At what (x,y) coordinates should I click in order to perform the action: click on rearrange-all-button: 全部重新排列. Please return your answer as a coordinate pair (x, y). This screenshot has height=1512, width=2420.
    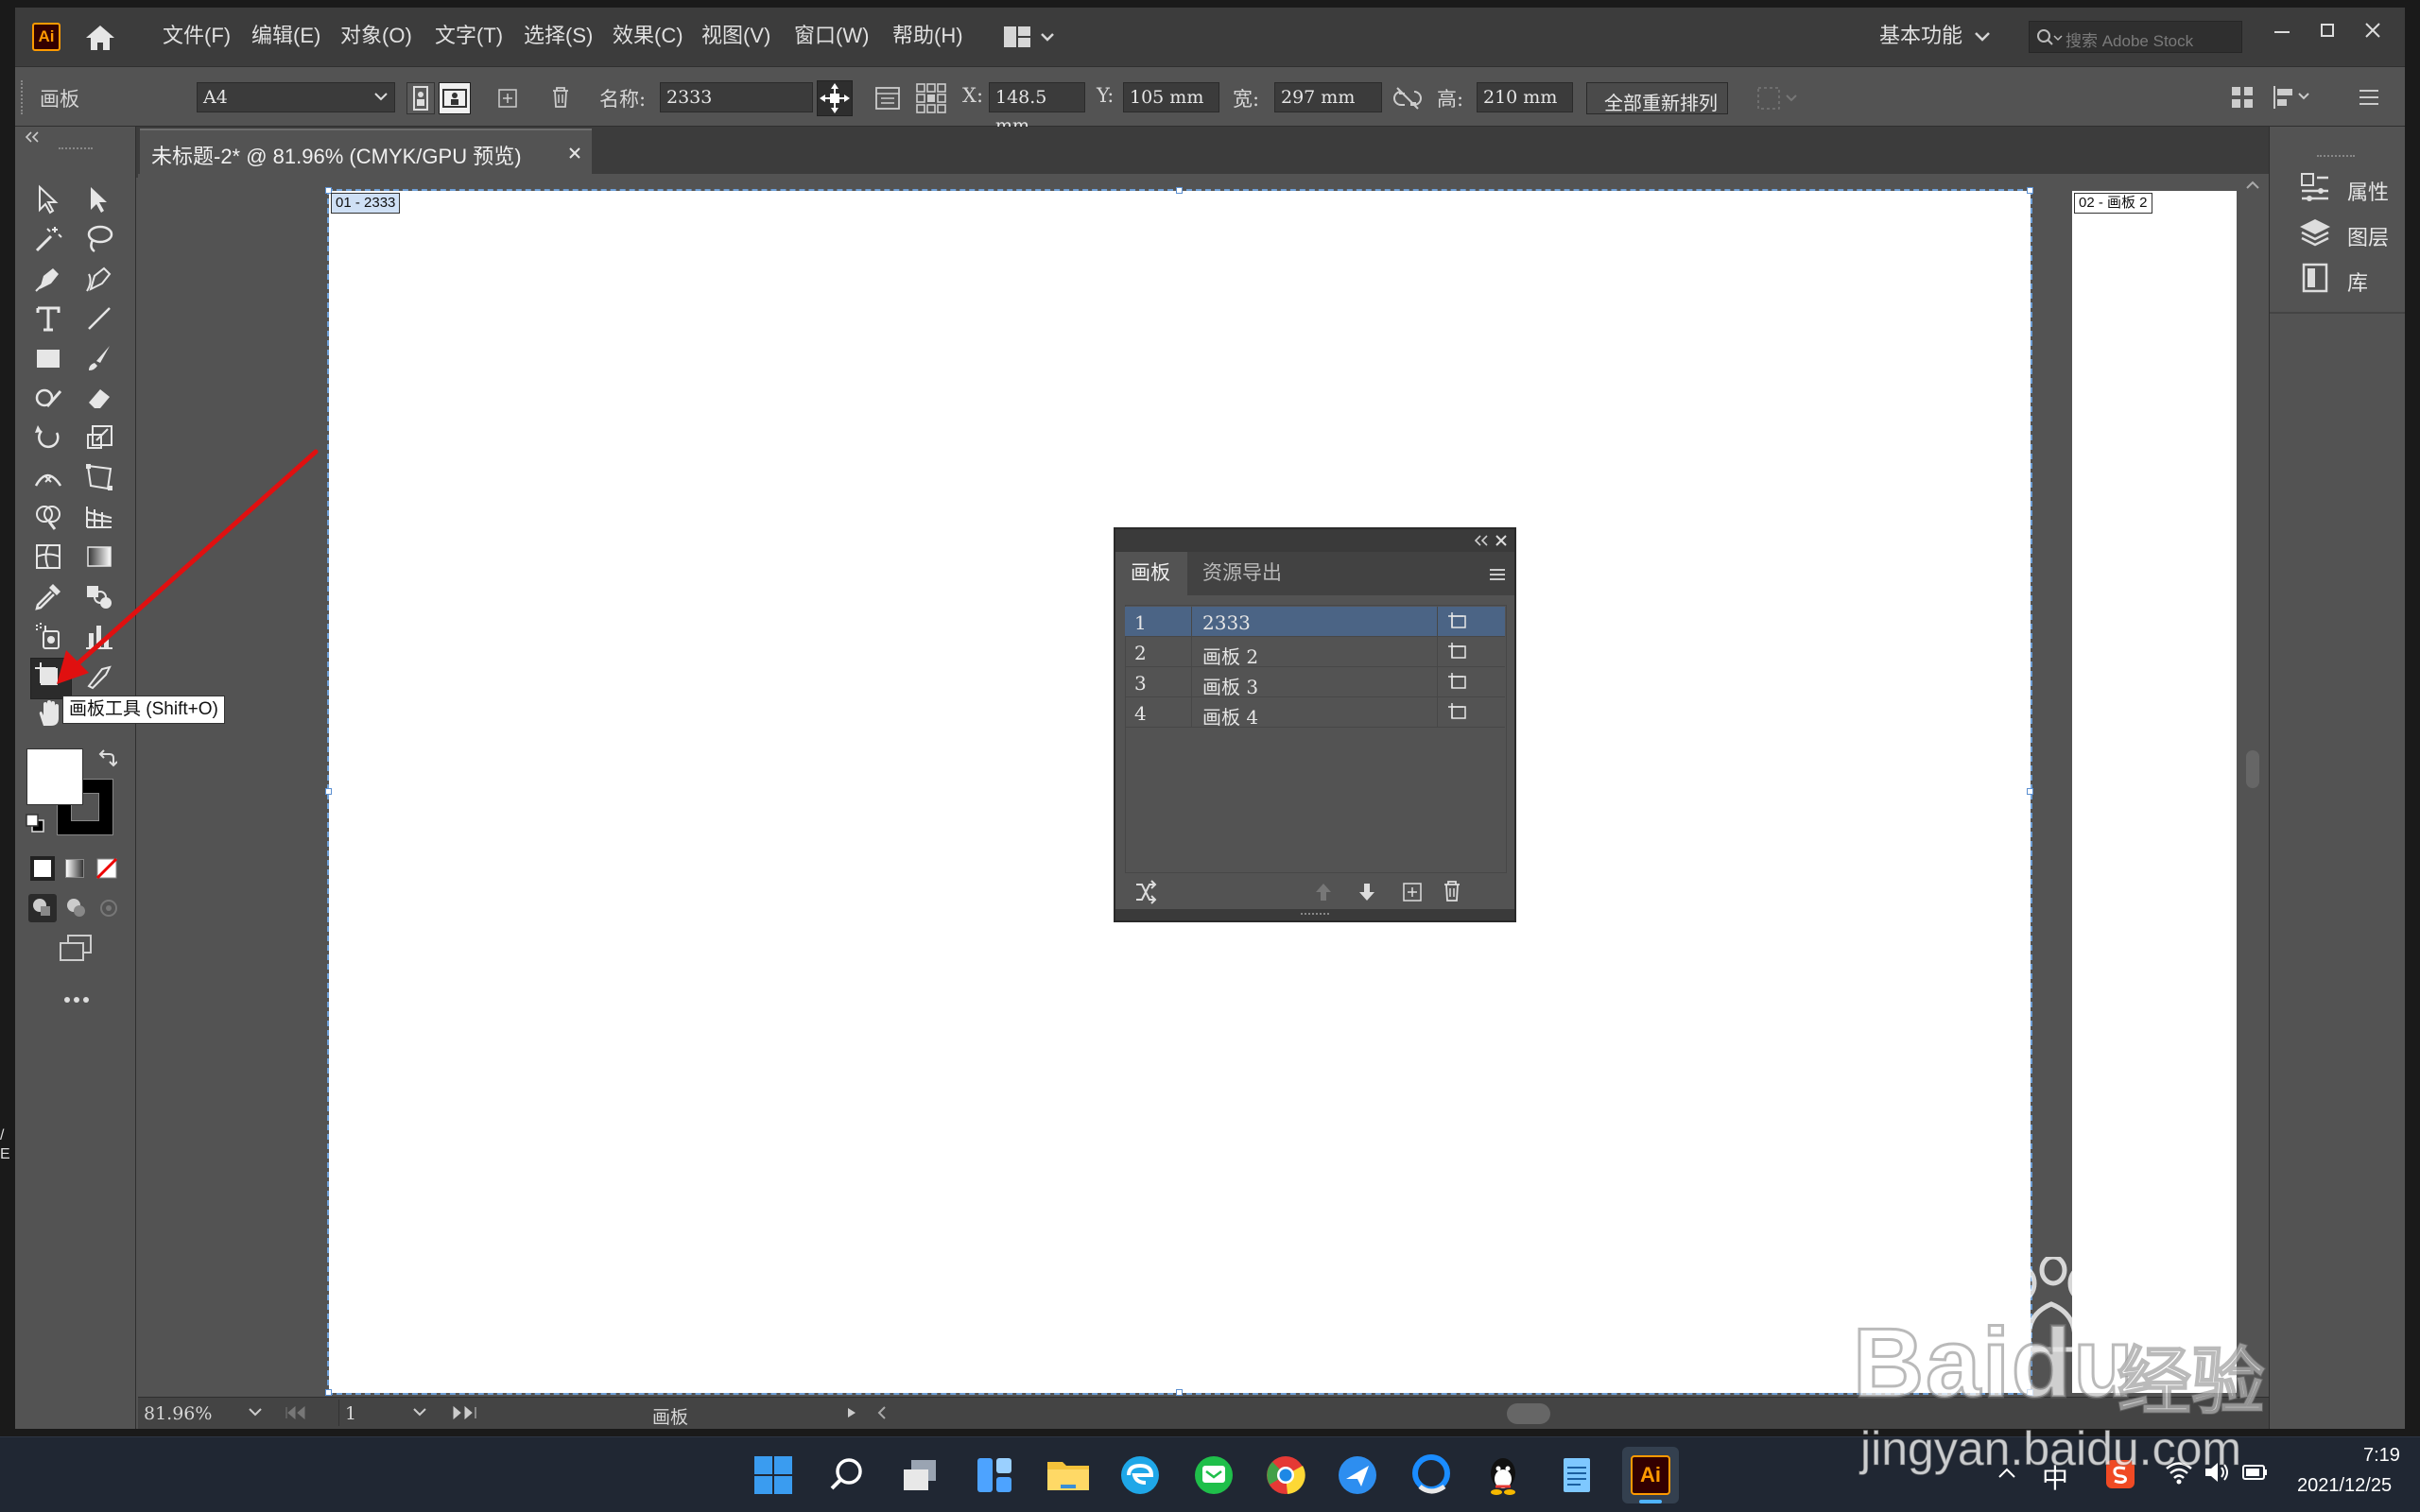
    Looking at the image, I should click on (1657, 98).